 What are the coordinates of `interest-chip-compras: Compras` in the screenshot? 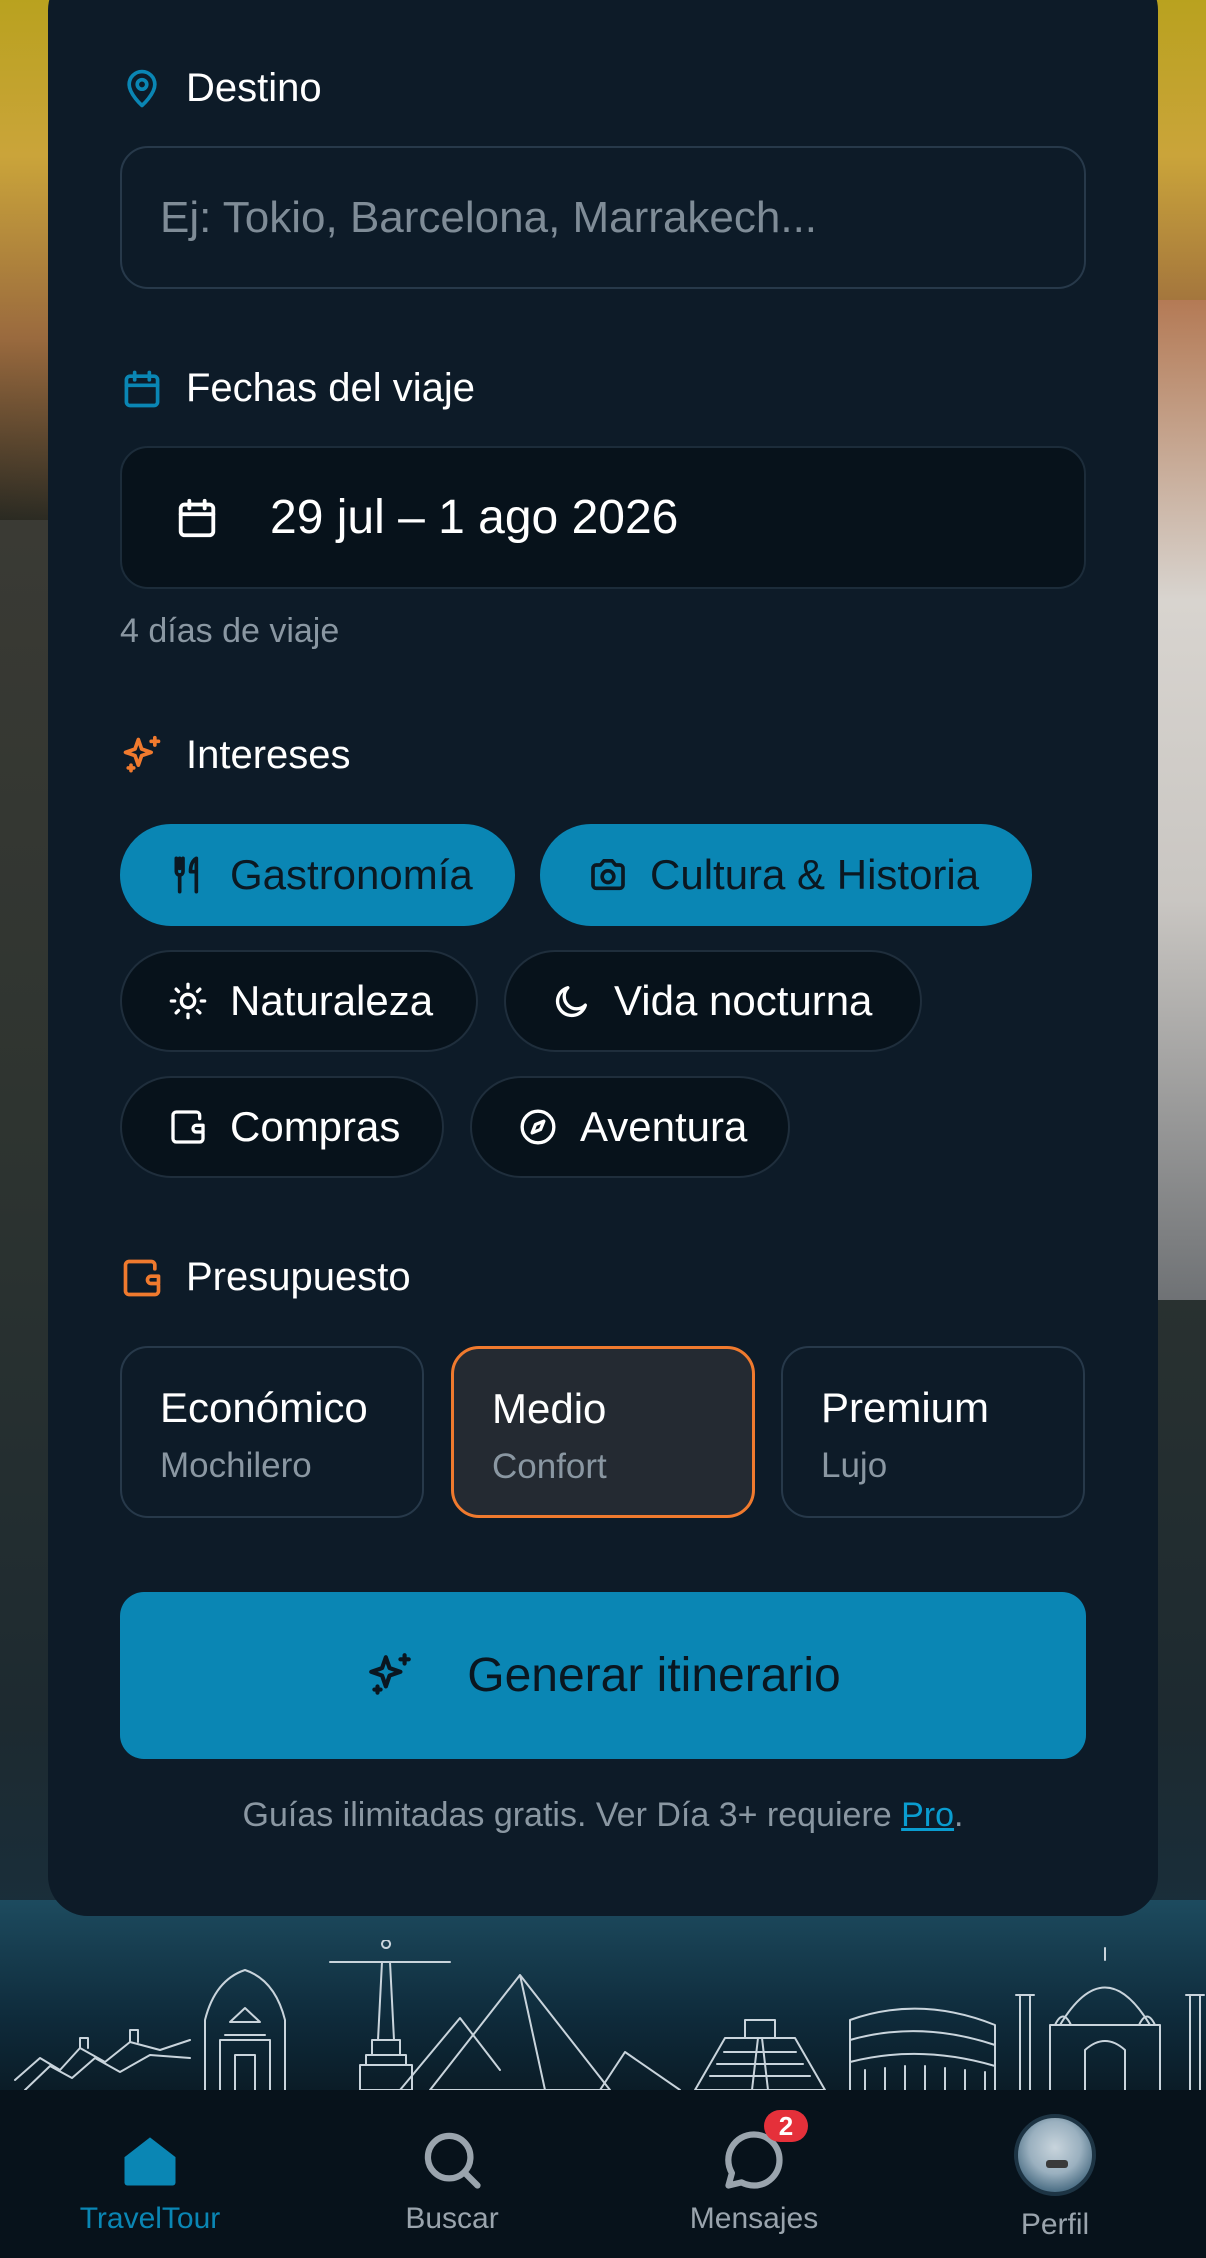 It's located at (282, 1127).